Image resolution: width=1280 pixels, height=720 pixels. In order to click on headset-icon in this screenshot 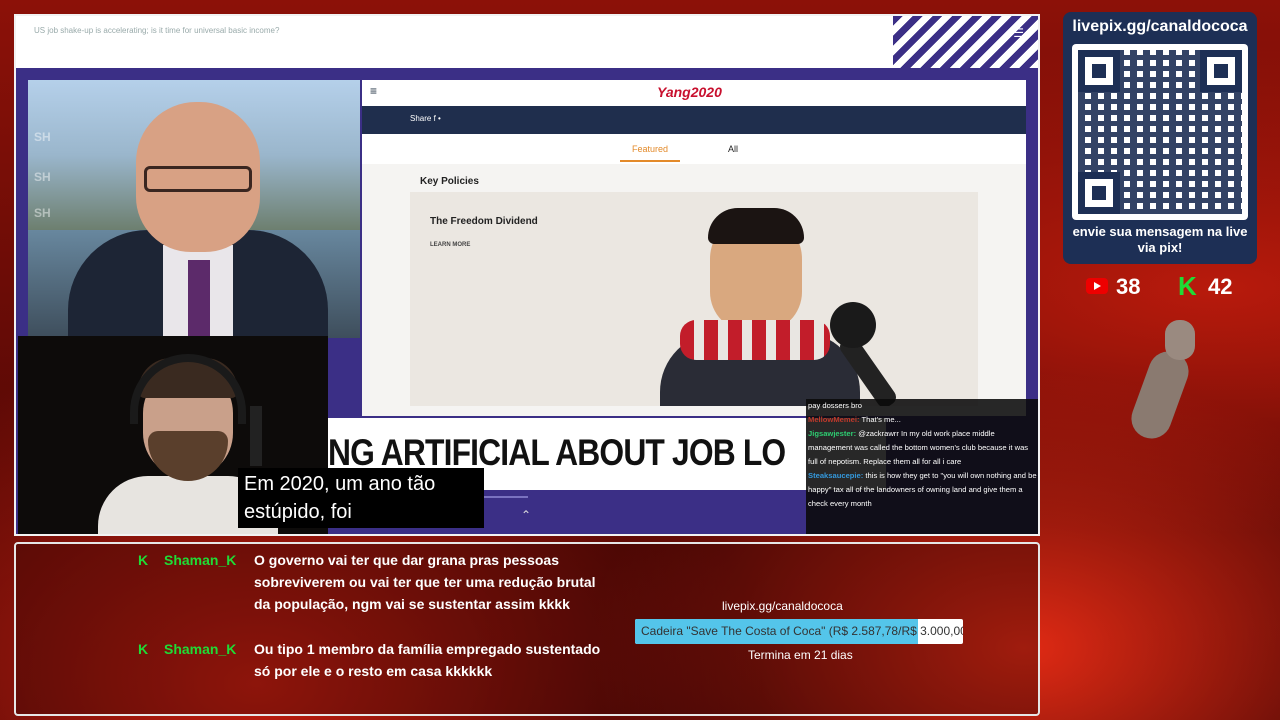, I will do `click(188, 389)`.